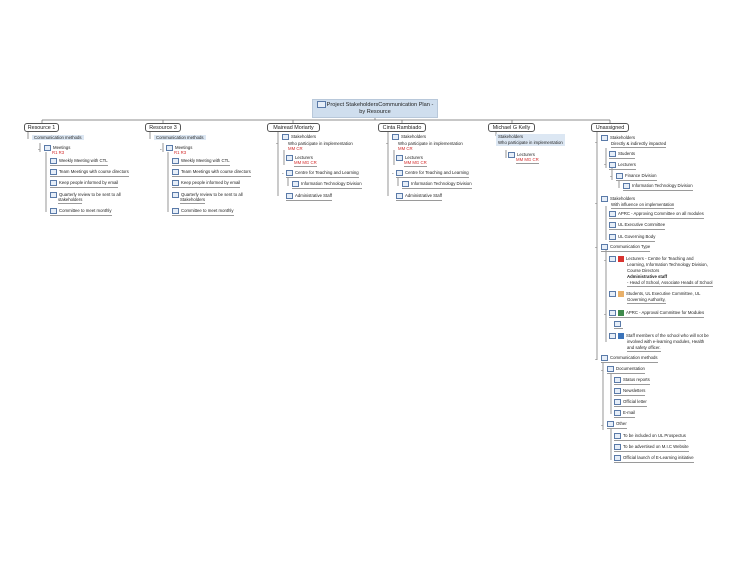 The image size is (750, 563). Describe the element at coordinates (622, 166) in the screenshot. I see `un-lecturers: Lecturers` at that location.